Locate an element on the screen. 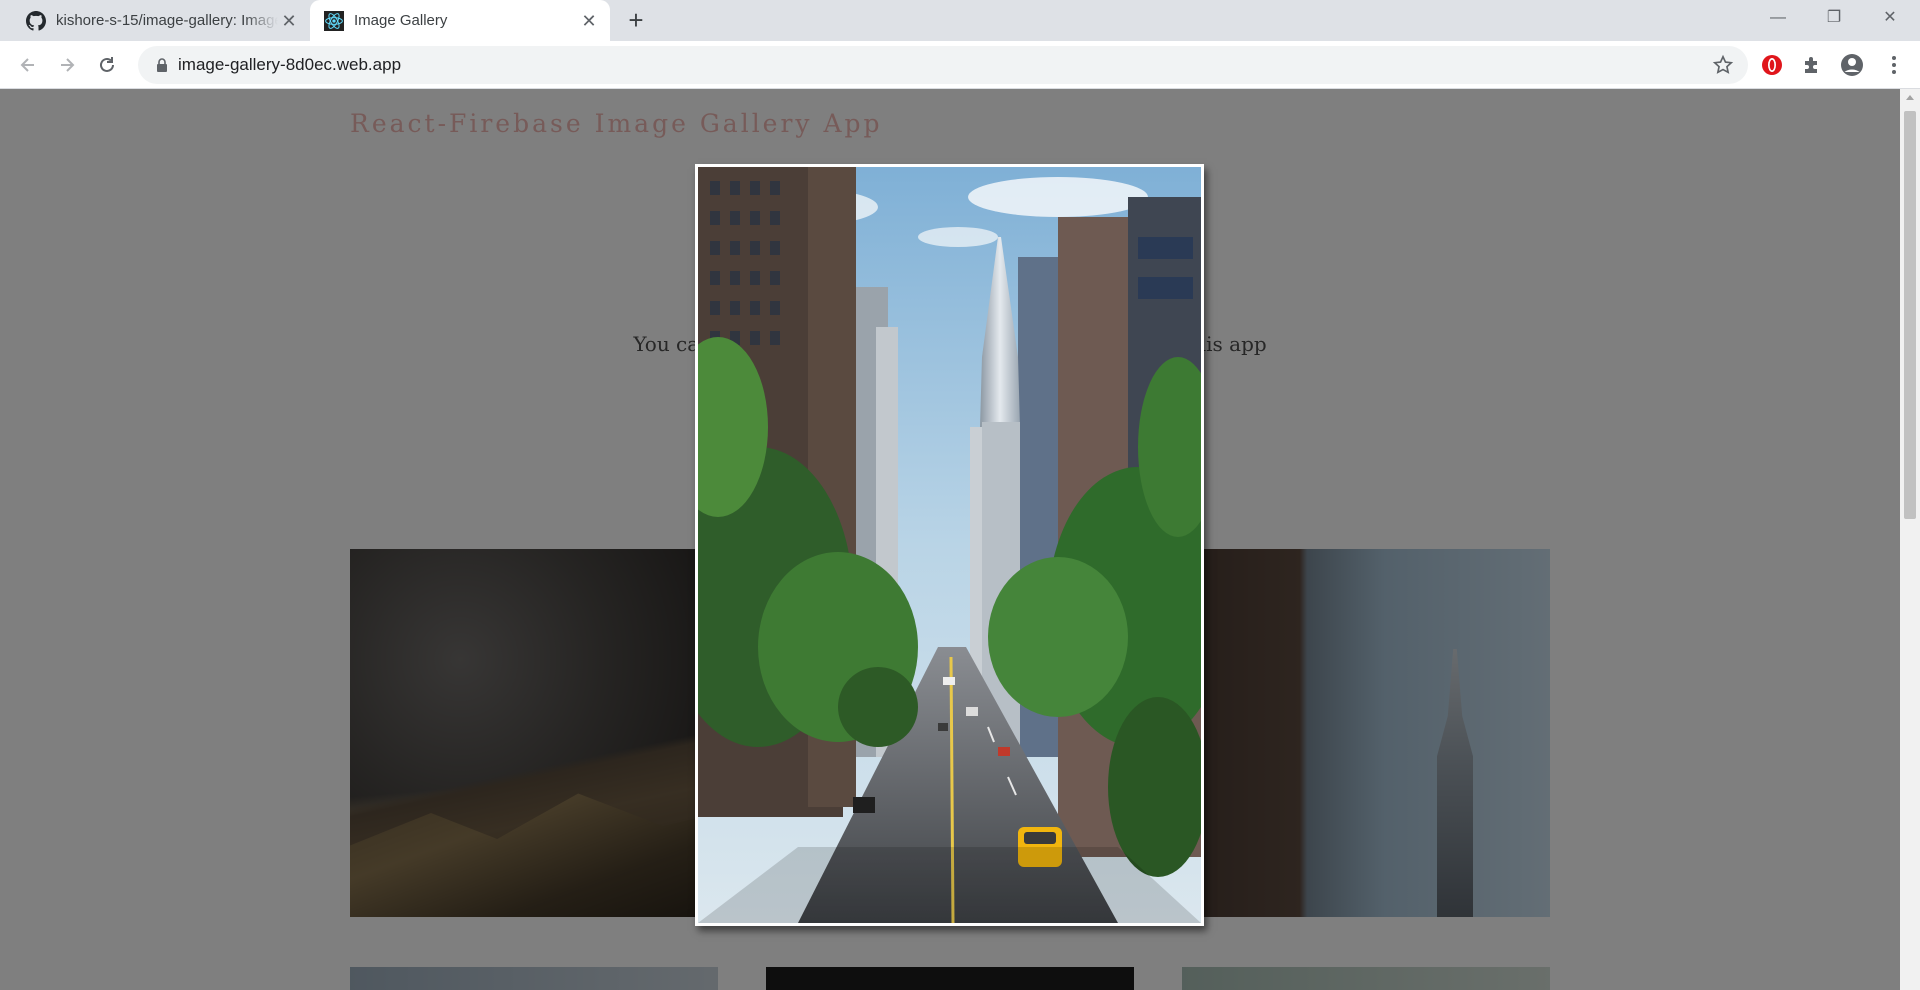  lock-icon is located at coordinates (162, 65).